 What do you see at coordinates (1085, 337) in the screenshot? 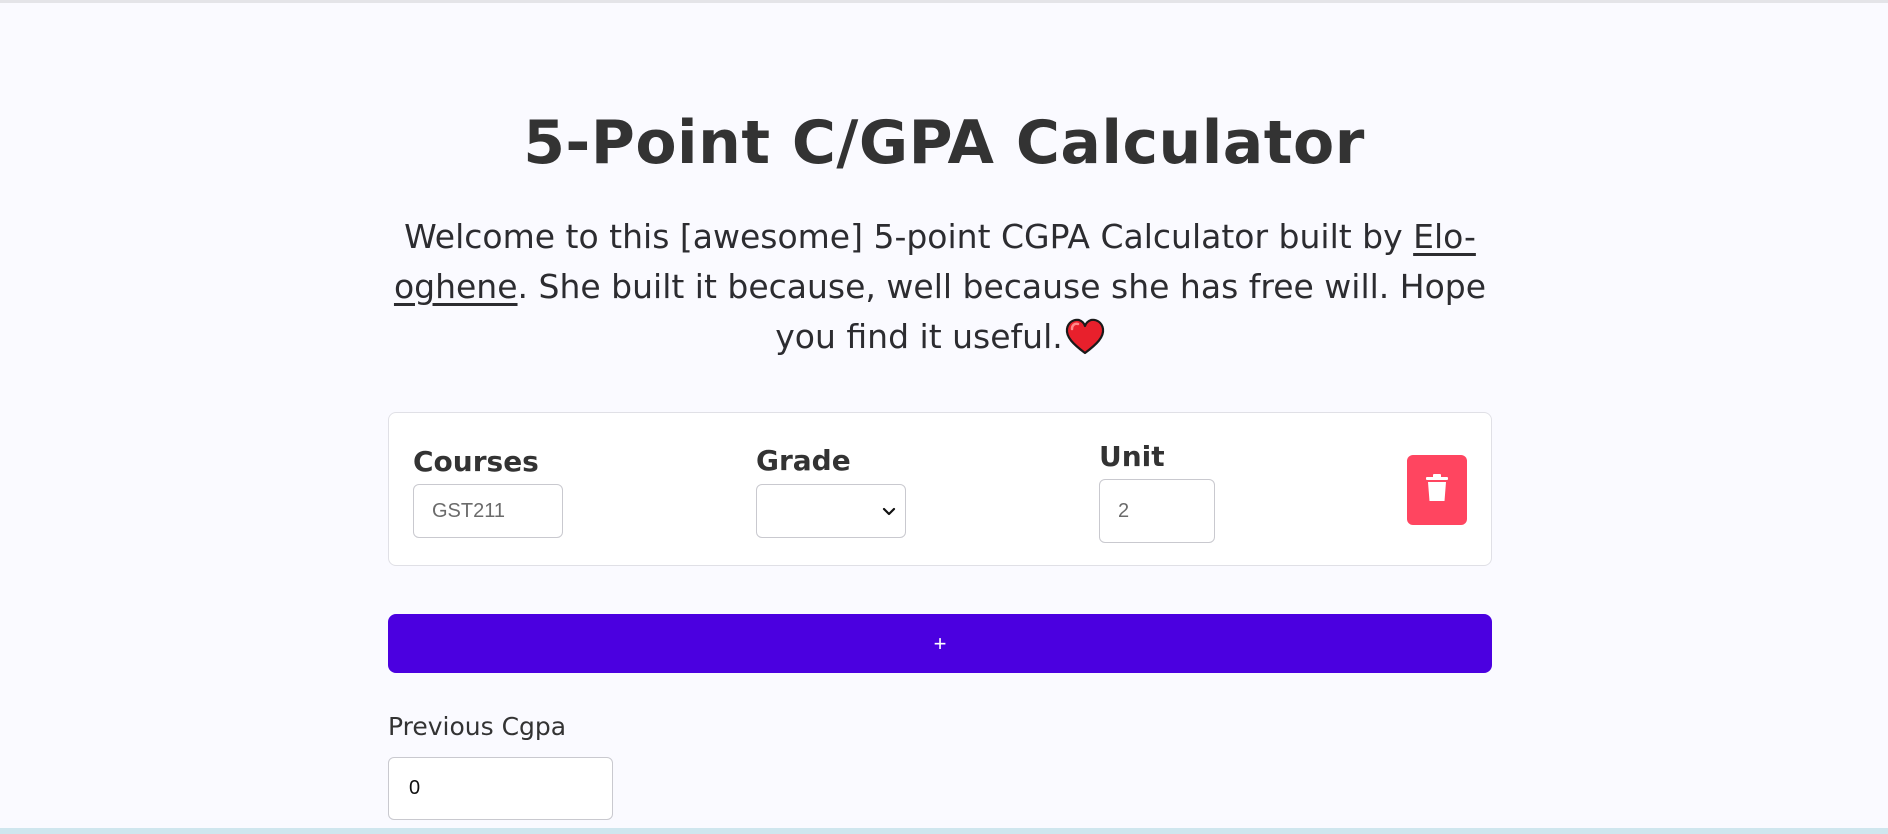
I see `heart-icon` at bounding box center [1085, 337].